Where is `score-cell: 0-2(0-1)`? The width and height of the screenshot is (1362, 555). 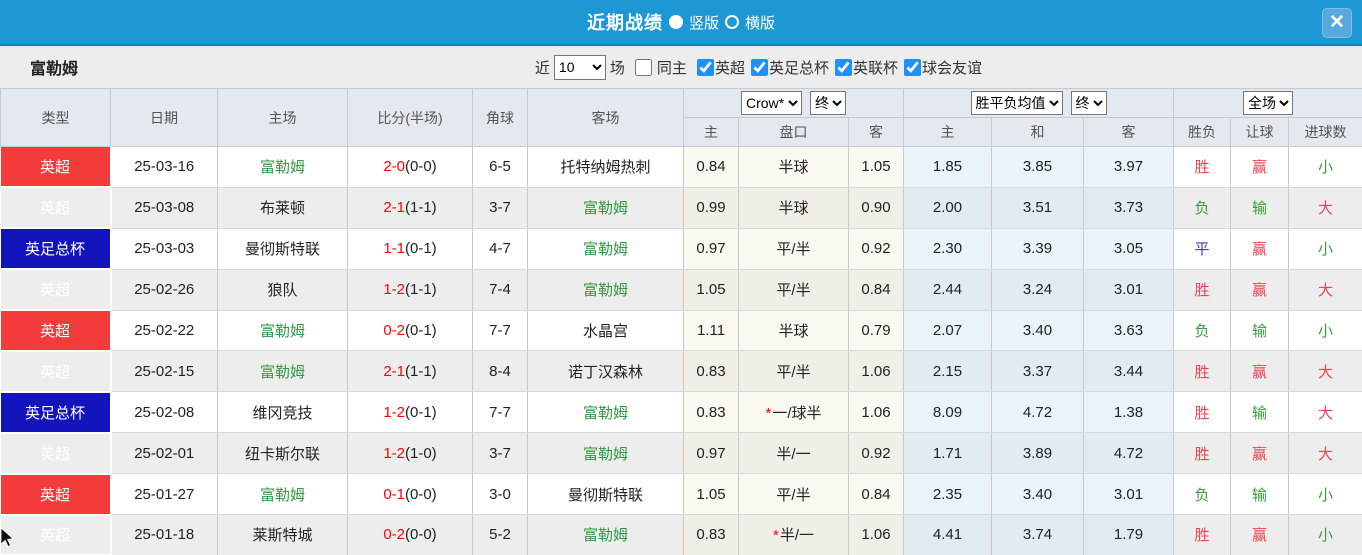 score-cell: 0-2(0-1) is located at coordinates (410, 331).